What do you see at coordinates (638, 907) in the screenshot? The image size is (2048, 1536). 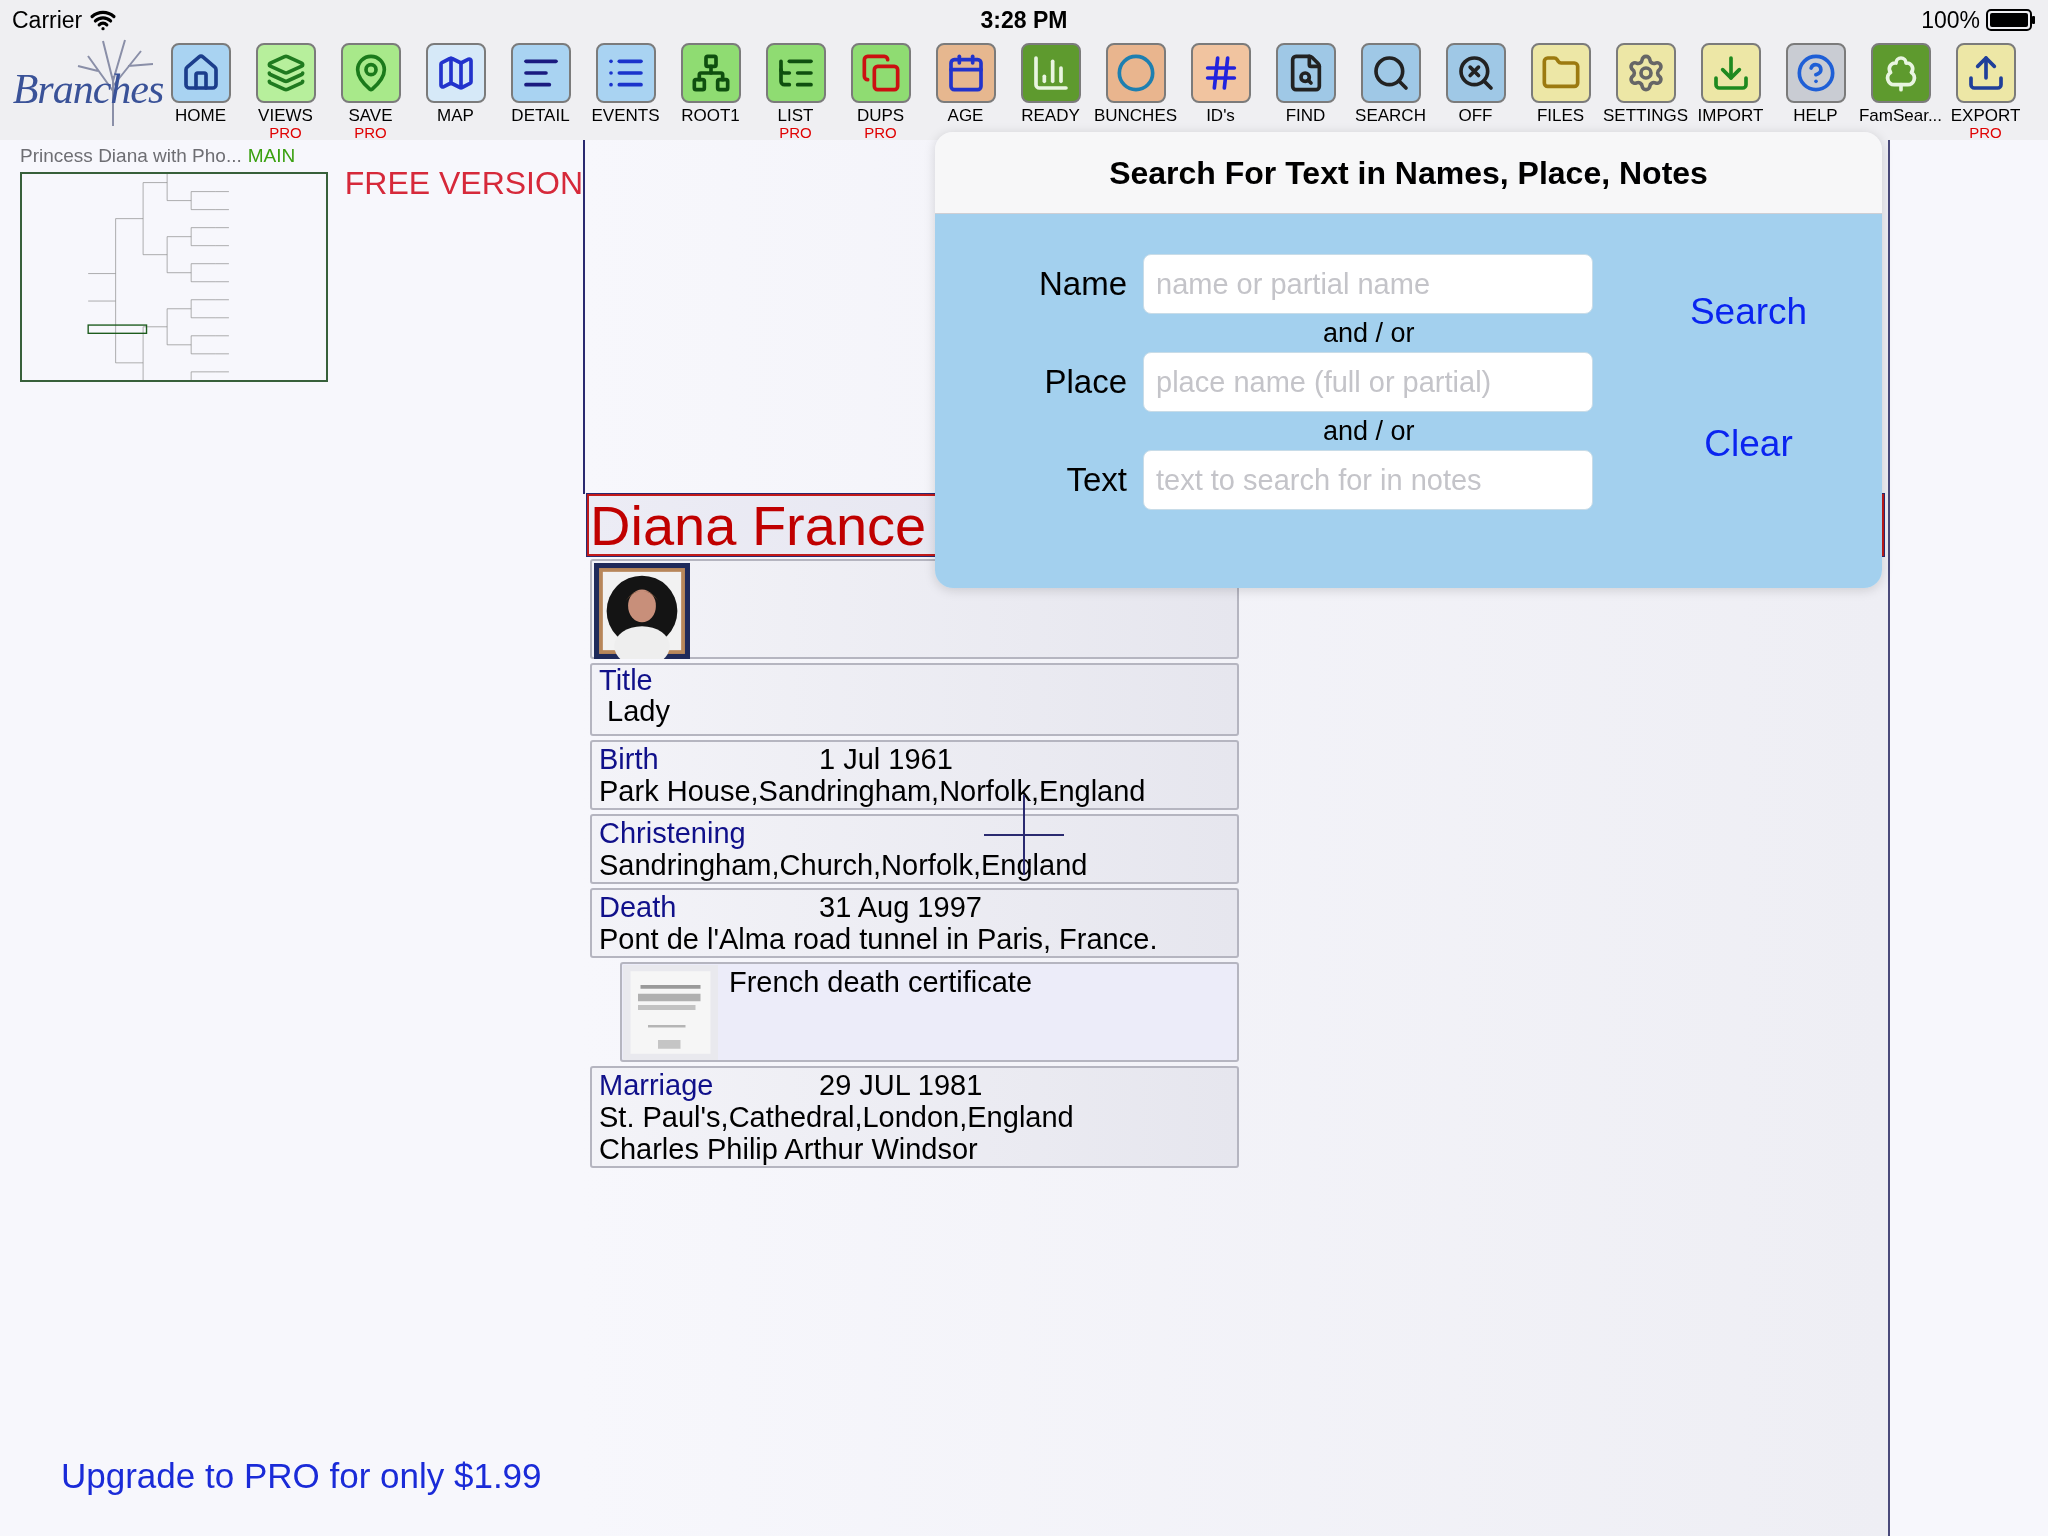 I see `event-label: Death` at bounding box center [638, 907].